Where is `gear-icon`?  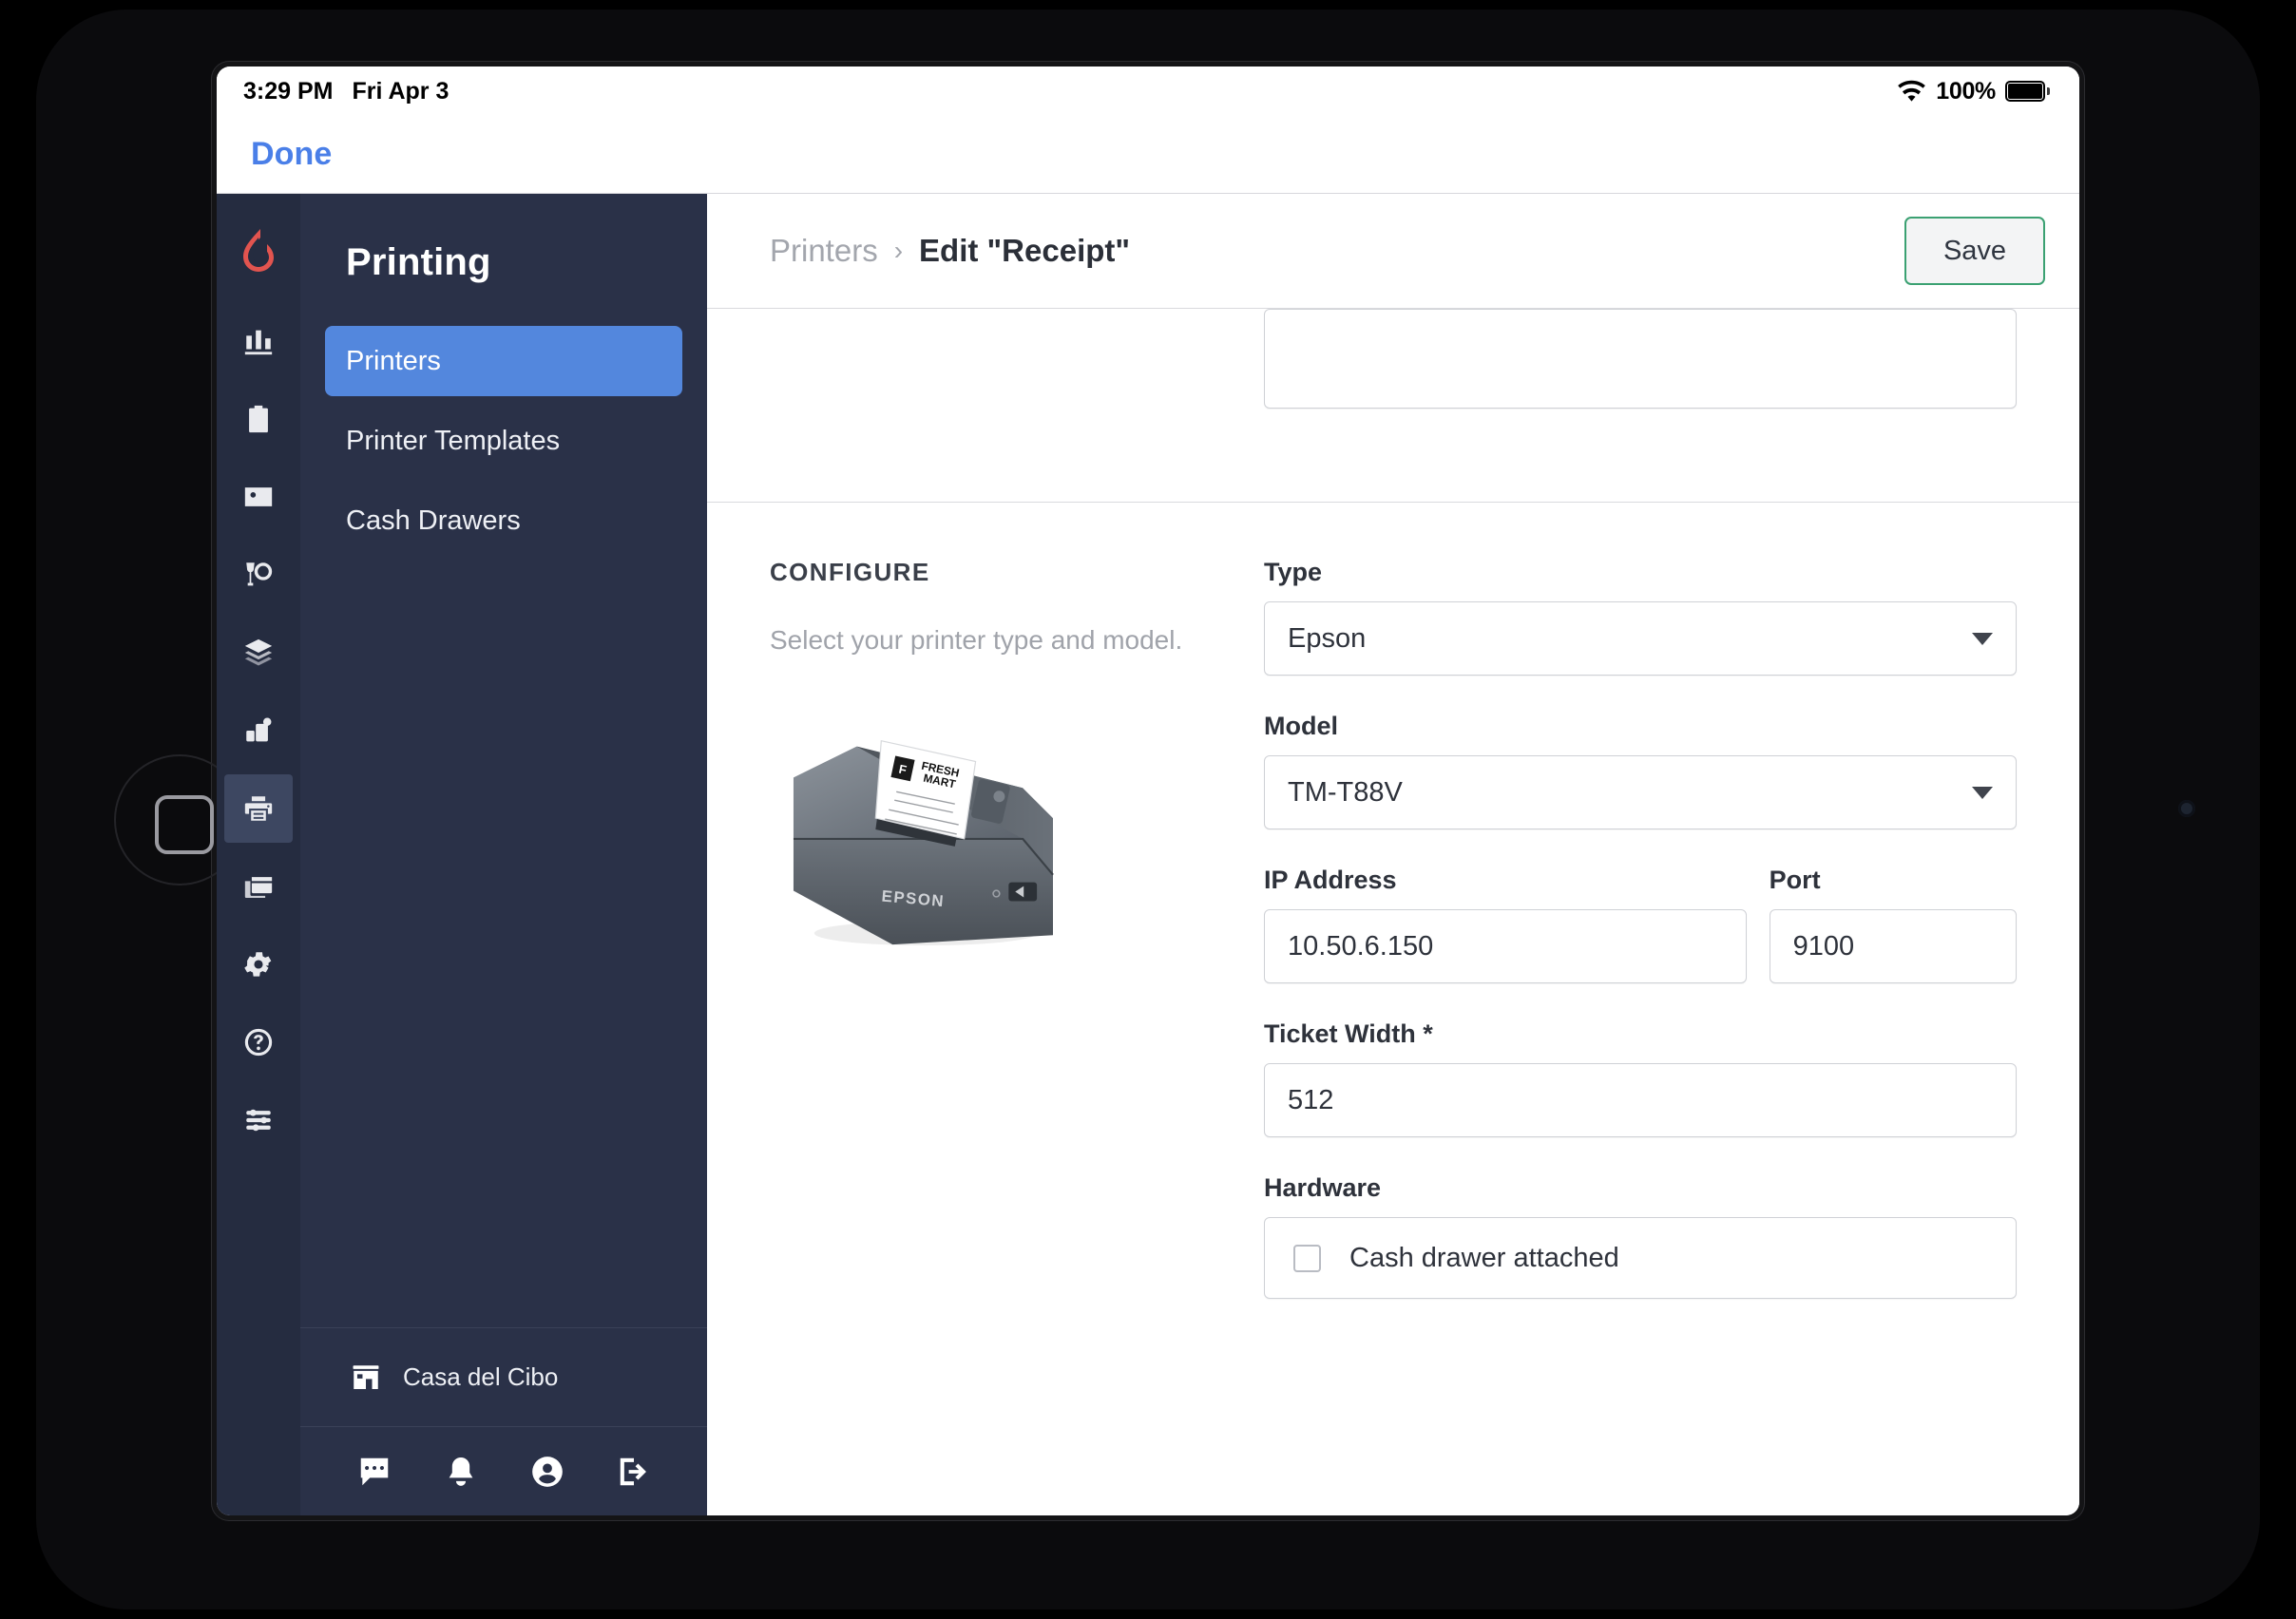
gear-icon is located at coordinates (258, 964).